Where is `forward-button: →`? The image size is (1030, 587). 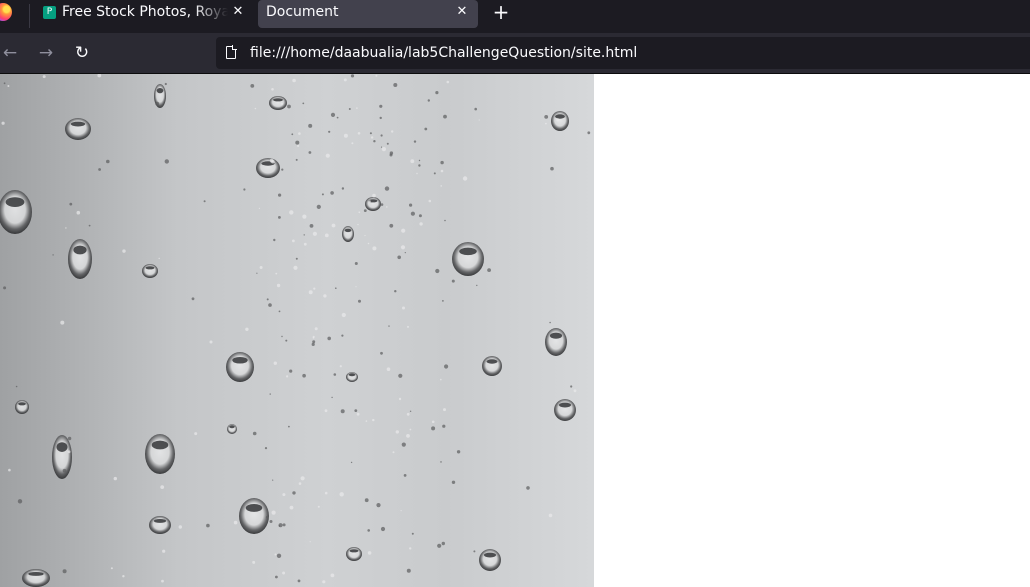
forward-button: → is located at coordinates (46, 53).